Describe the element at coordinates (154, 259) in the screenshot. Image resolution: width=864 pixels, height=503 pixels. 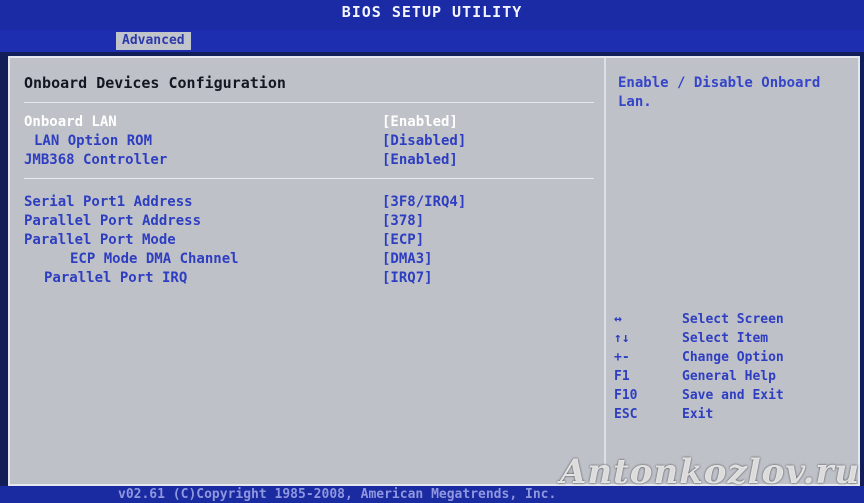
I see `option-label: ECP Mode DMA Channel` at that location.